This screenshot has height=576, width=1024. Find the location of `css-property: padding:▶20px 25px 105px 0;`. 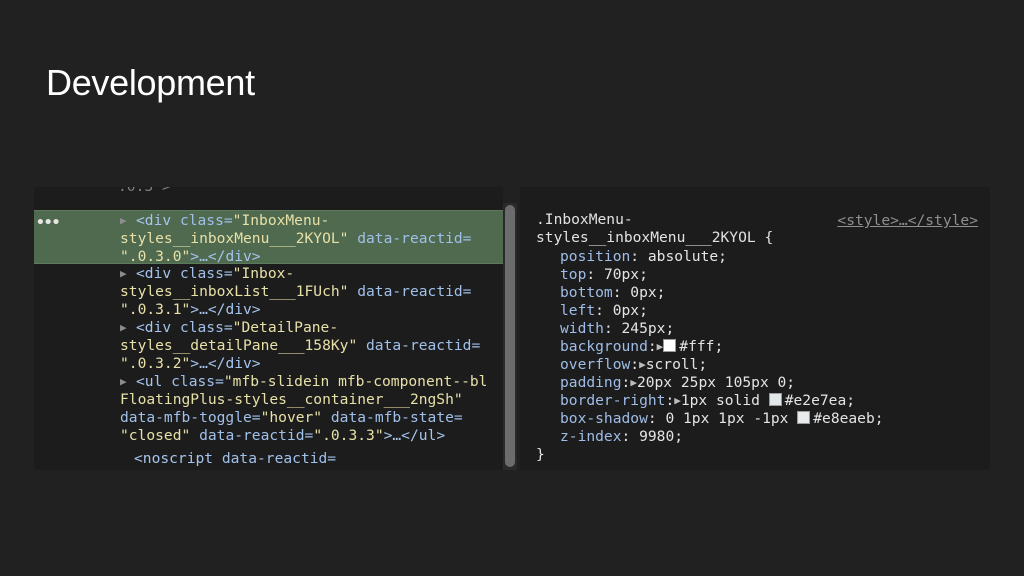

css-property: padding:▶20px 25px 105px 0; is located at coordinates (677, 383).